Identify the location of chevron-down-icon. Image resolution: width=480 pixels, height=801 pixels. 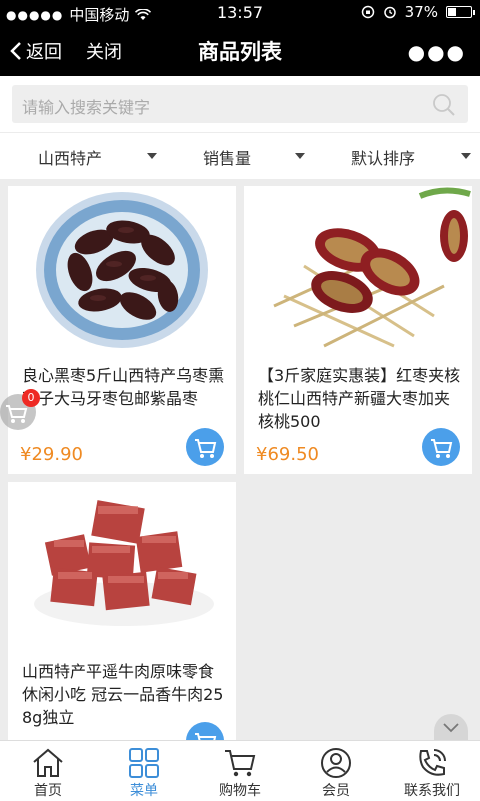
(451, 728).